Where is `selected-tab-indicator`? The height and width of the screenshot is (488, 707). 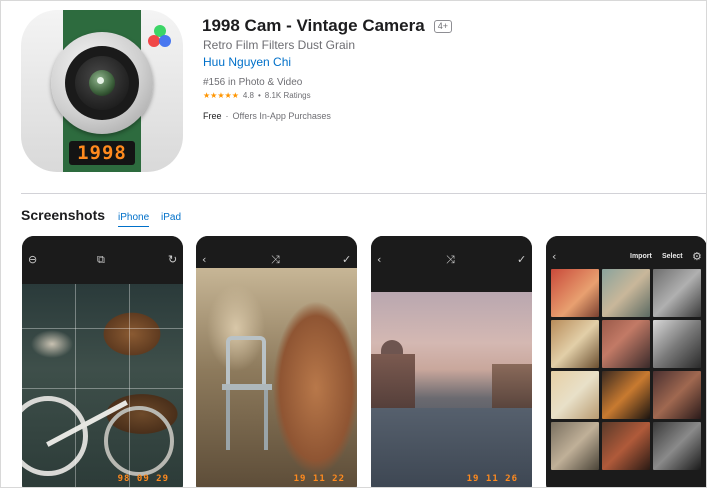 selected-tab-indicator is located at coordinates (133, 226).